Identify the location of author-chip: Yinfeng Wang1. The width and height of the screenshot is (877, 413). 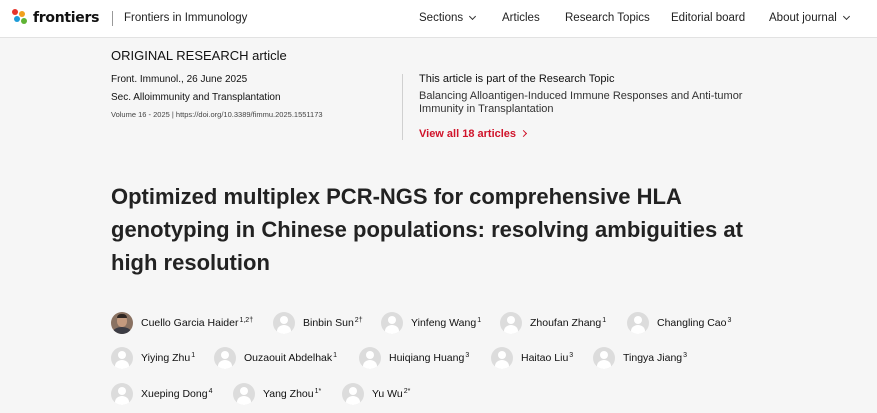
(431, 323).